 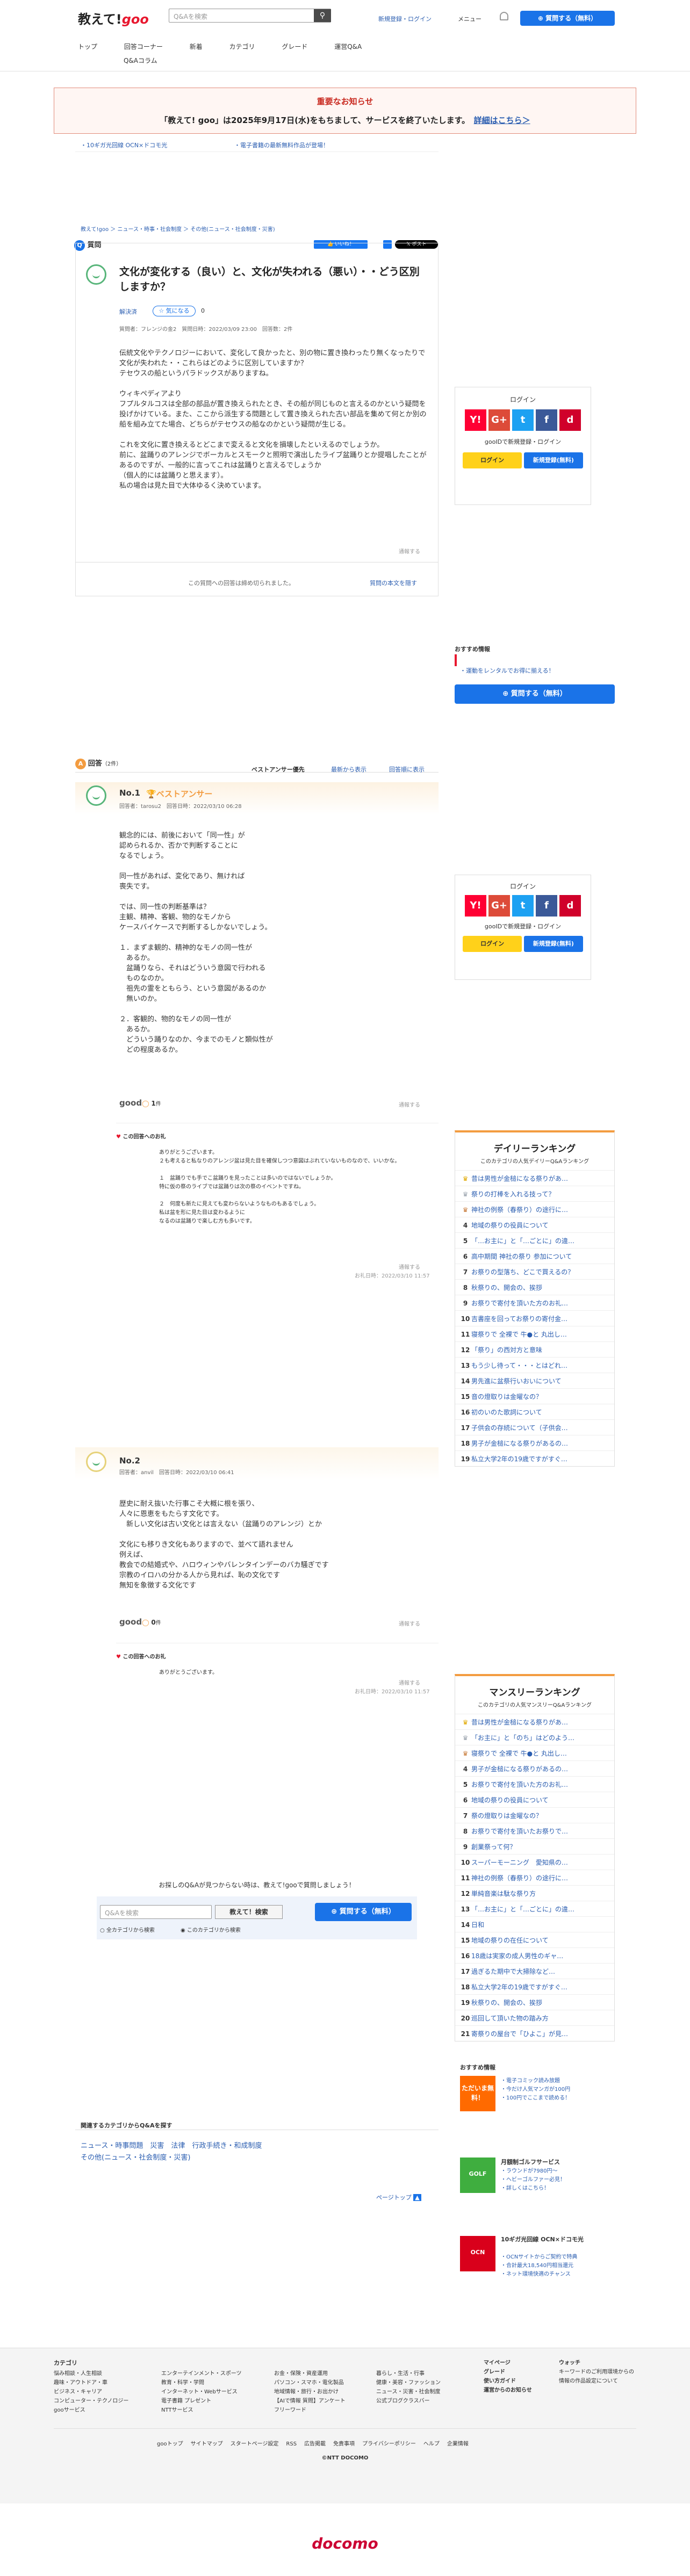 I want to click on ranking-item: 7 祭の燈取りは金曜なの？, so click(x=534, y=1815).